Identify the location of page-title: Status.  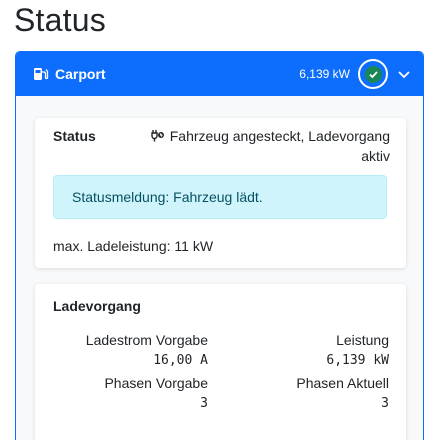
(60, 20).